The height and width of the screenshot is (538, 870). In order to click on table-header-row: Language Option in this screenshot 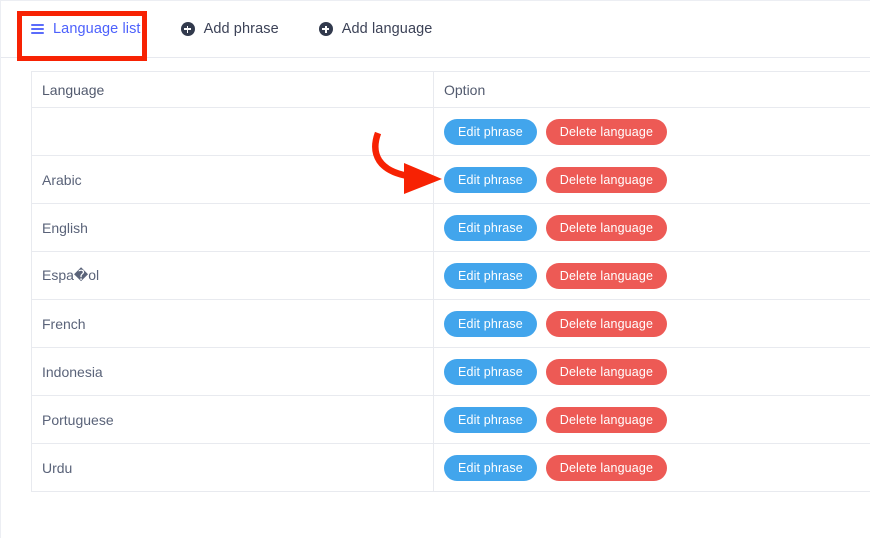, I will do `click(450, 89)`.